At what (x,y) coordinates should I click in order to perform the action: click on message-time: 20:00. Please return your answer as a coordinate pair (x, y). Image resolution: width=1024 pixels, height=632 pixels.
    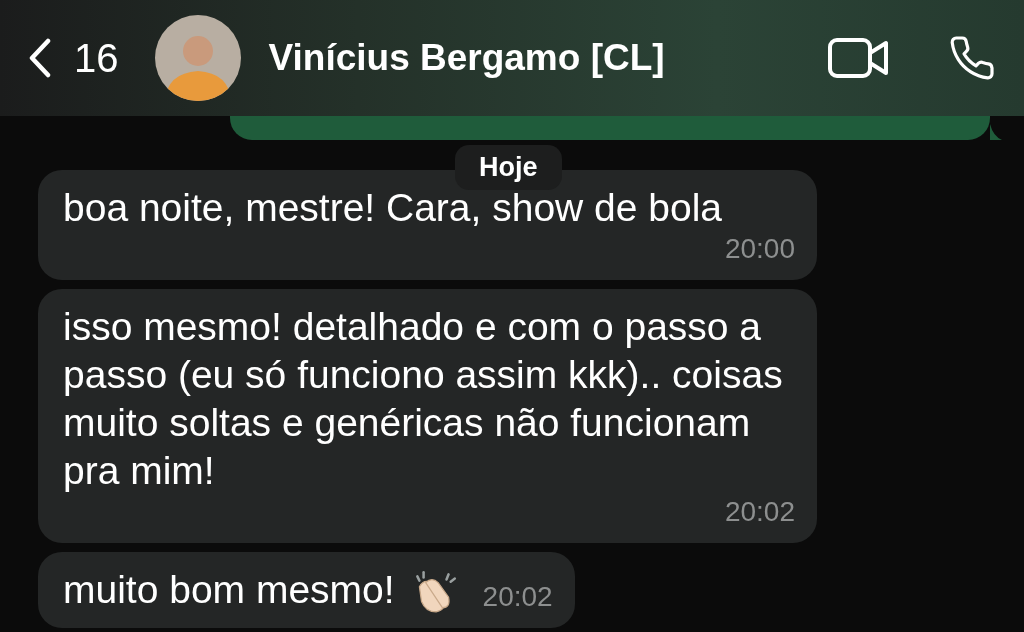
    Looking at the image, I should click on (759, 249).